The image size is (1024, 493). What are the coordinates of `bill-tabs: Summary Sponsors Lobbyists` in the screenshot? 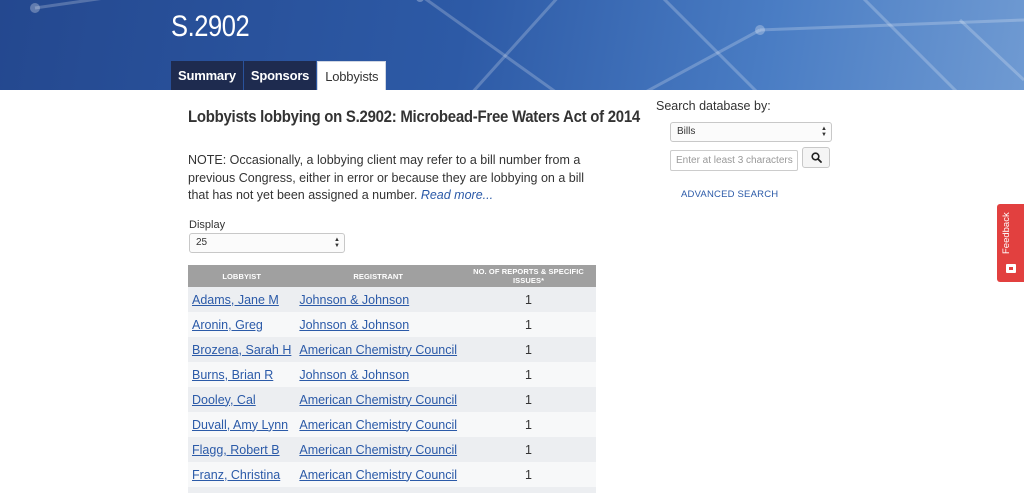 It's located at (279, 75).